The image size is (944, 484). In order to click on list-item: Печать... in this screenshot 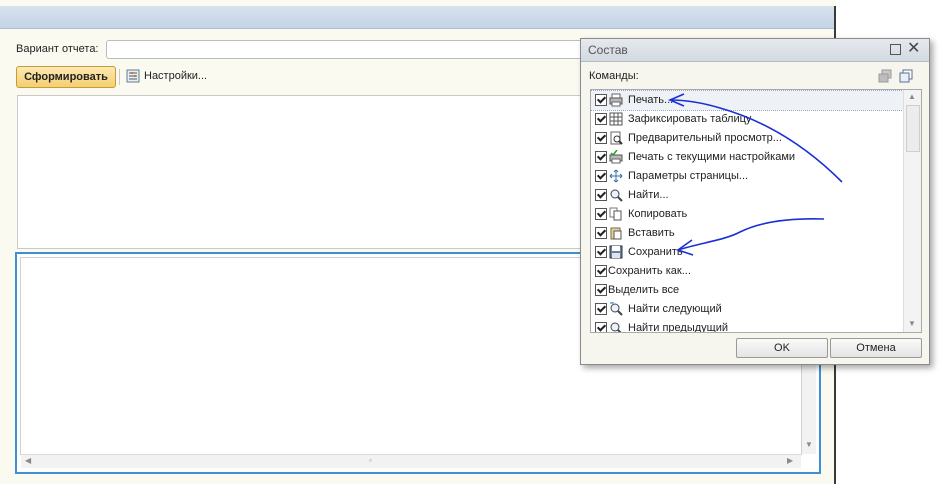, I will do `click(747, 100)`.